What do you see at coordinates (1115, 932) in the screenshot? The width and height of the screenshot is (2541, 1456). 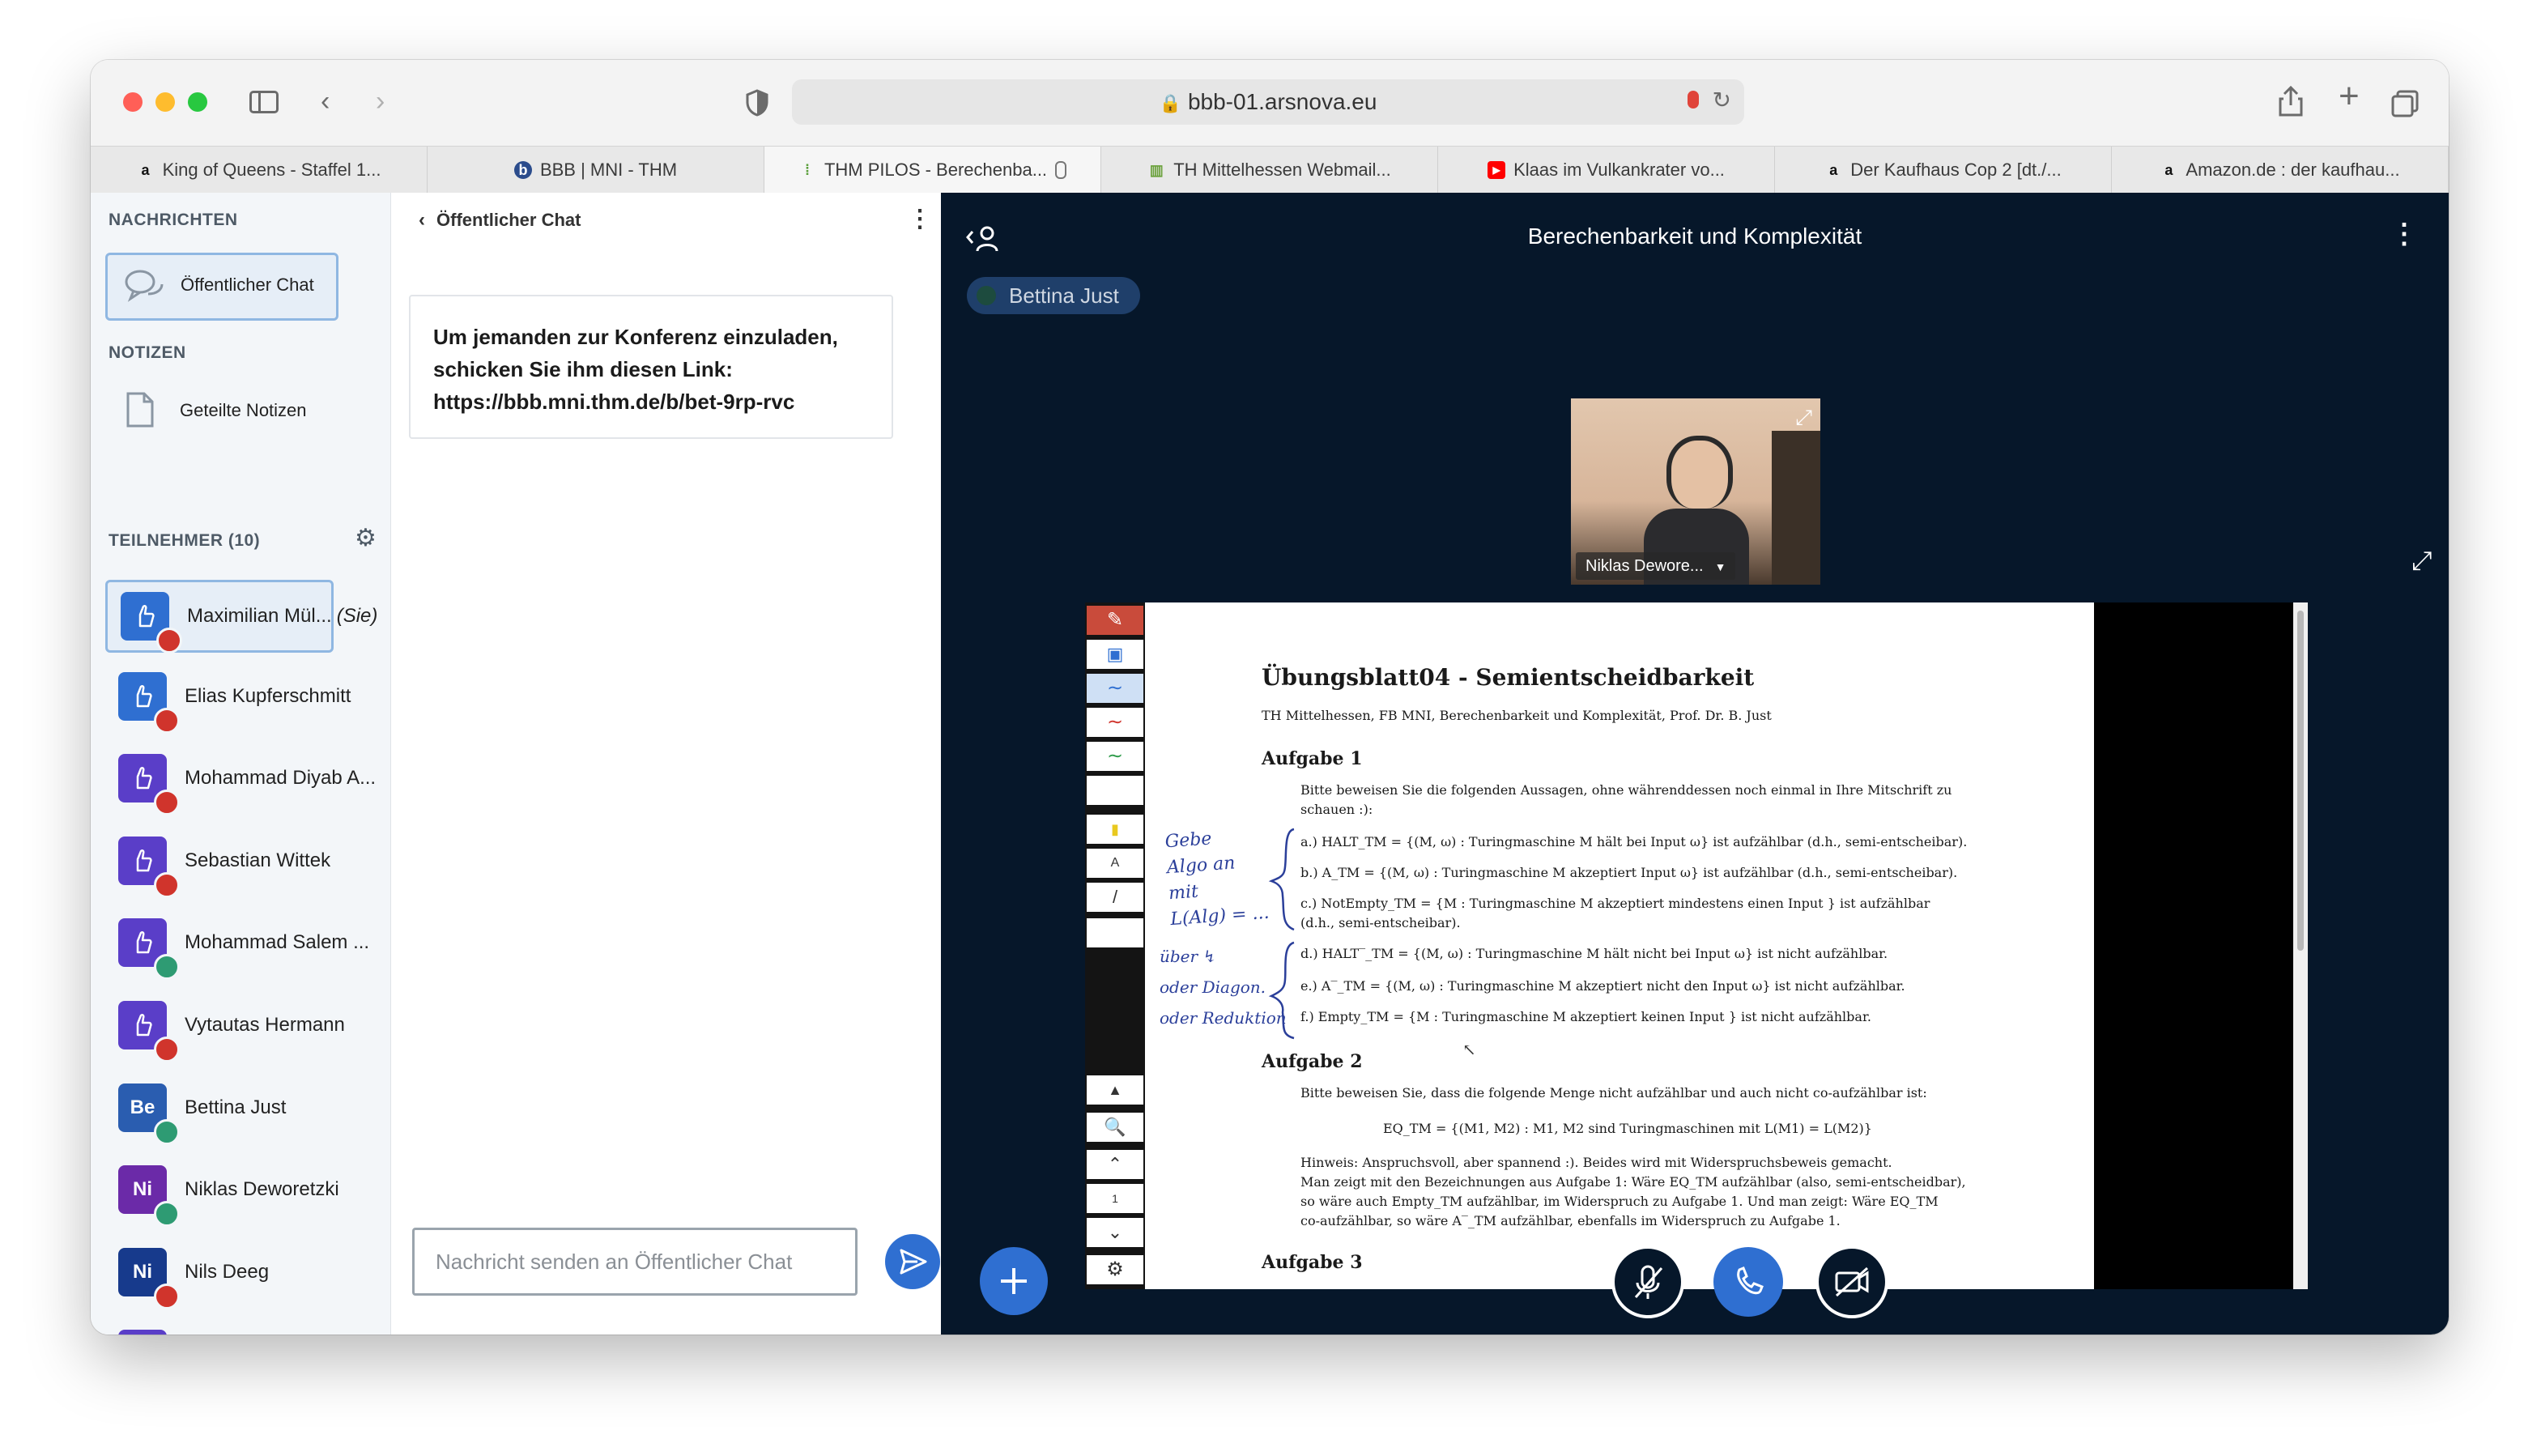 I see `eraser-tool-button` at bounding box center [1115, 932].